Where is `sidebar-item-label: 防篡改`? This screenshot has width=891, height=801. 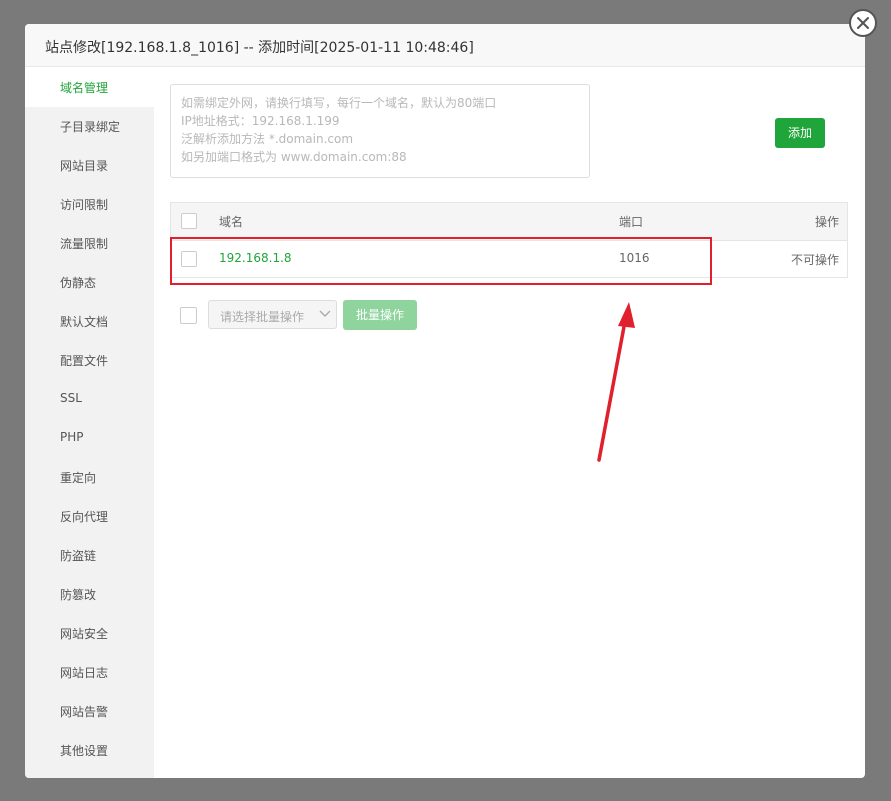
sidebar-item-label: 防篡改 is located at coordinates (78, 595).